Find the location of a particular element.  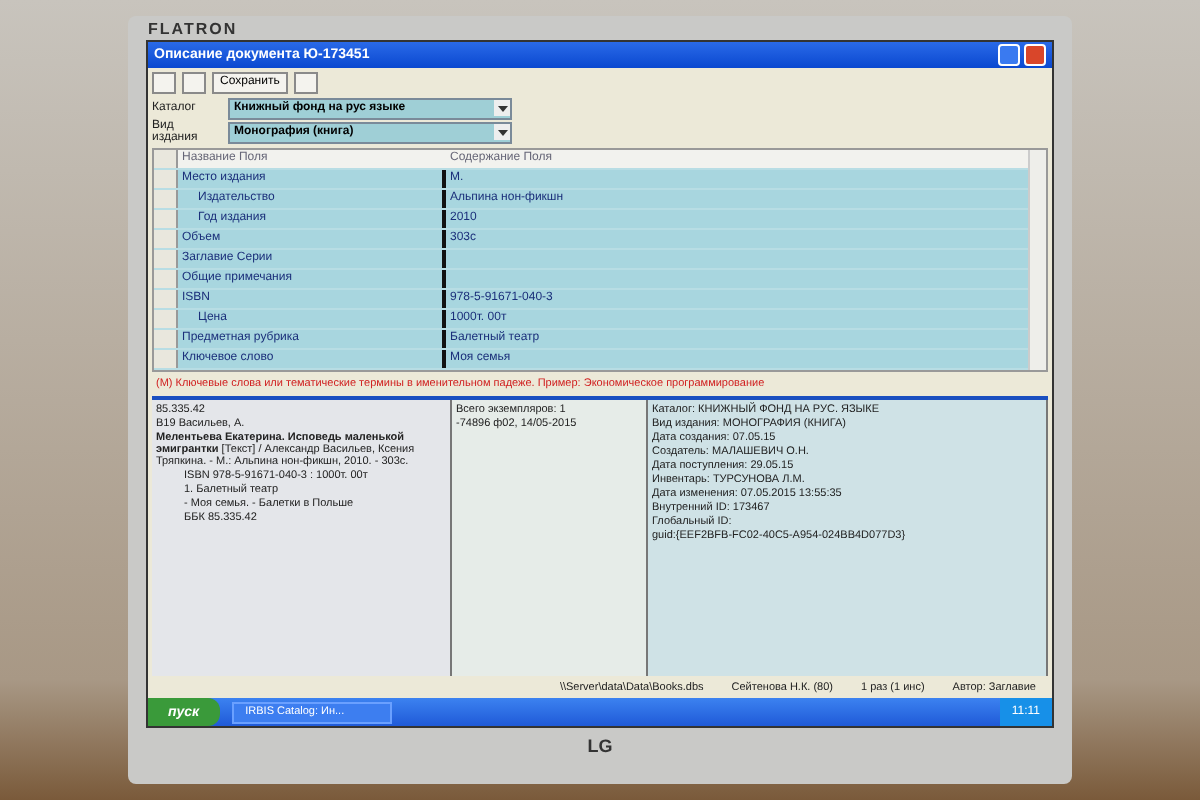

monitor-logo: LG is located at coordinates (600, 746).